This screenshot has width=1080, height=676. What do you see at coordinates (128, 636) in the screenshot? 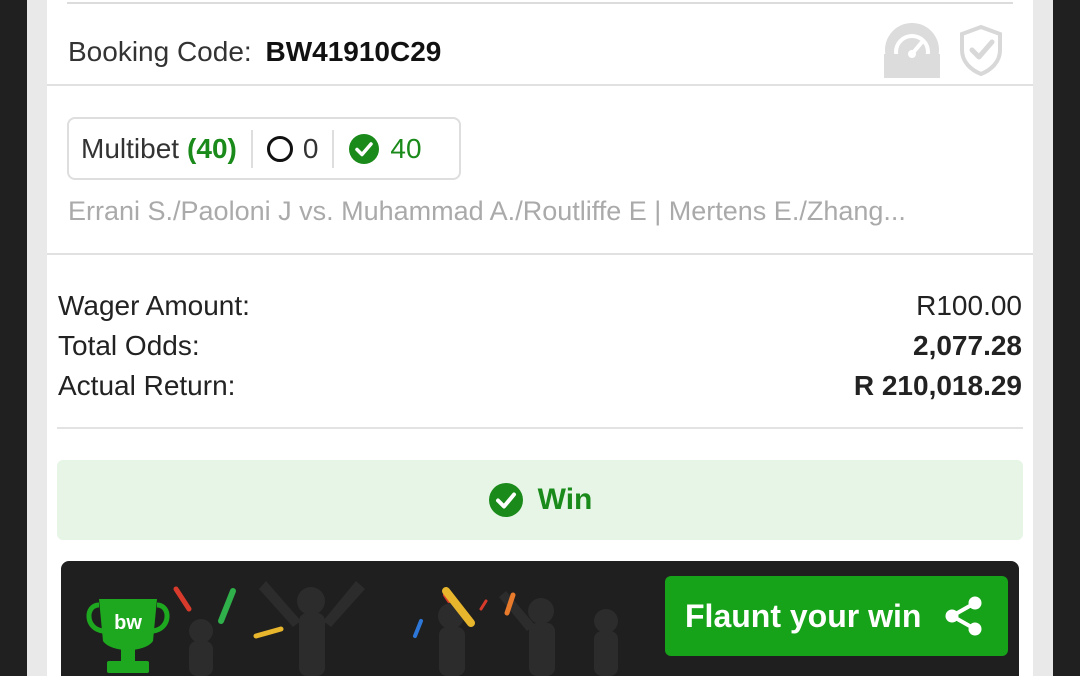
I see `trophy-icon: bw` at bounding box center [128, 636].